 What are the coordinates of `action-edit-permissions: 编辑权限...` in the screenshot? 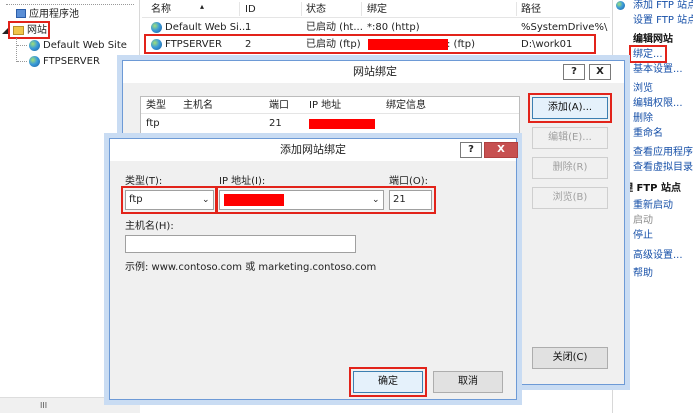 It's located at (658, 104).